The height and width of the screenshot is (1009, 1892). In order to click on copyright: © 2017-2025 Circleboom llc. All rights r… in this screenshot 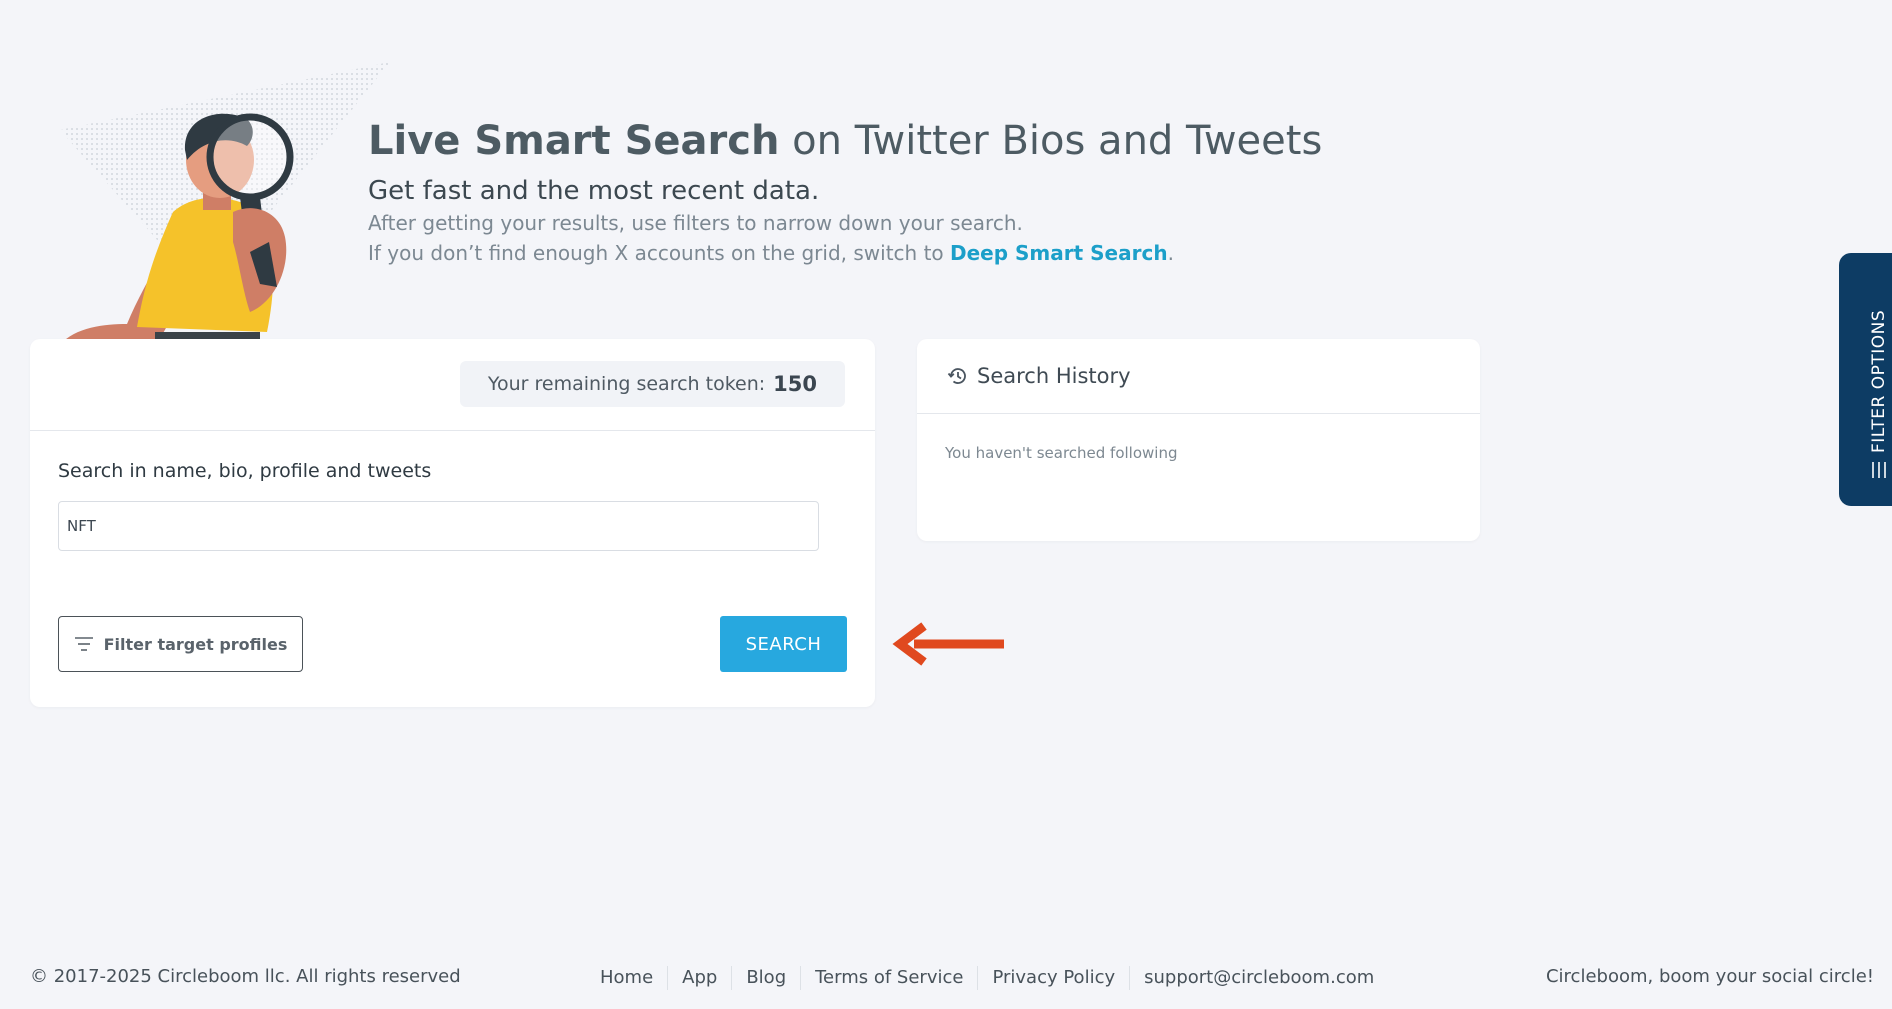, I will do `click(245, 976)`.